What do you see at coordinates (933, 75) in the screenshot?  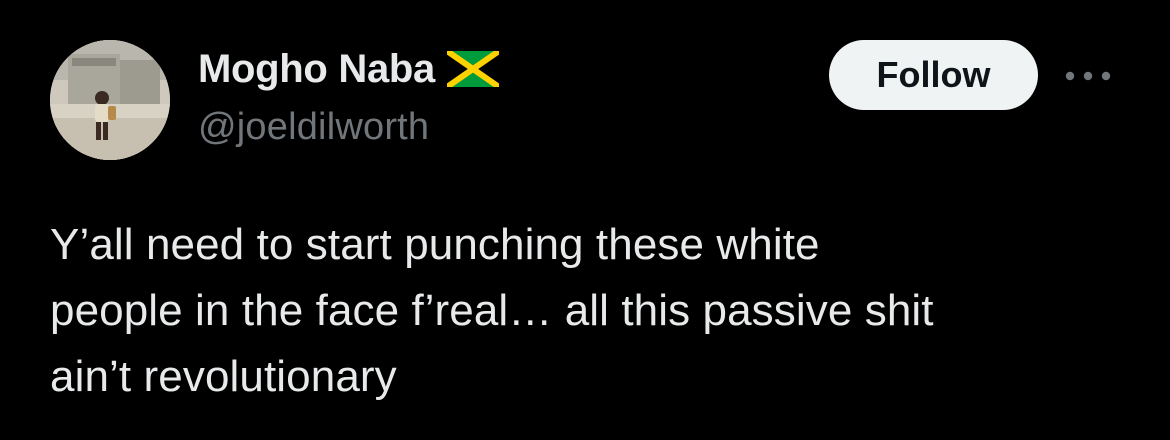 I see `follow-button: Follow` at bounding box center [933, 75].